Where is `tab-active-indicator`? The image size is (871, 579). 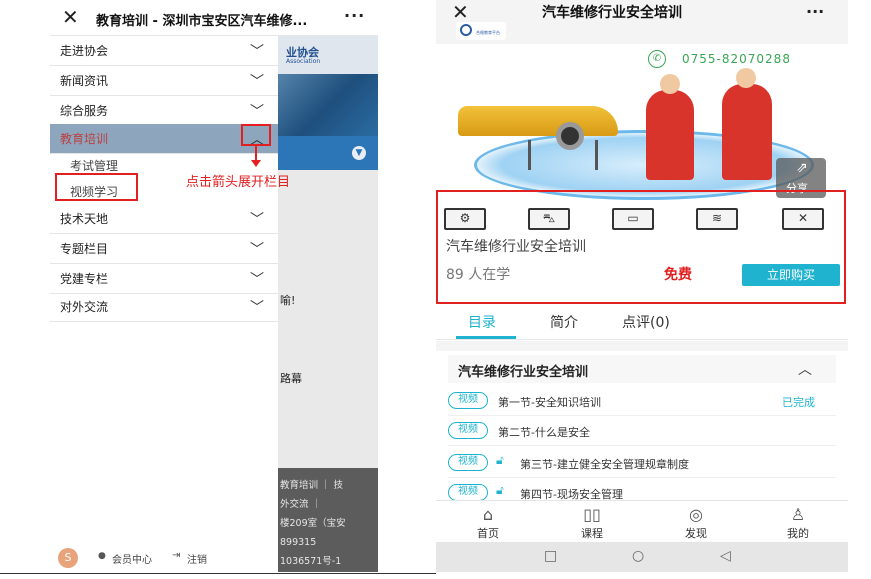 tab-active-indicator is located at coordinates (486, 337).